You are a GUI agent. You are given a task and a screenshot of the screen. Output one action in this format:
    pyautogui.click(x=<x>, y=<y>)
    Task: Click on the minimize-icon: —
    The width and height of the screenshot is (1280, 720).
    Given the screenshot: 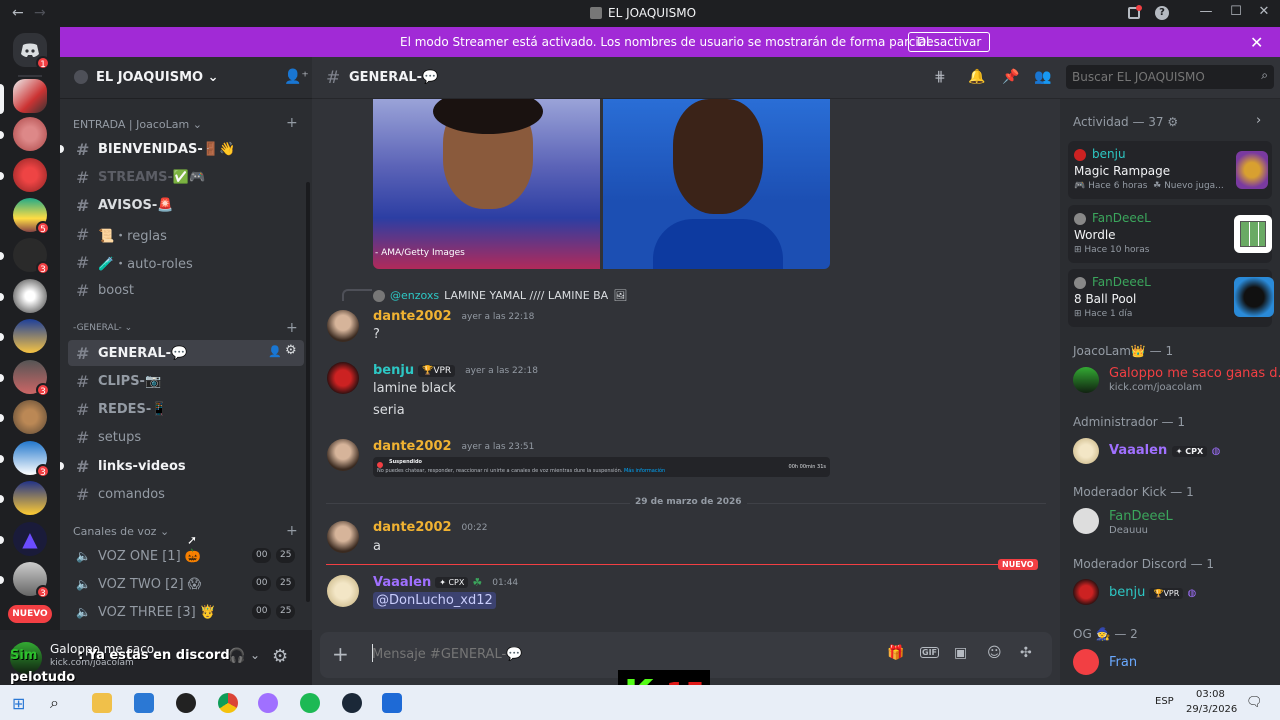 What is the action you would take?
    pyautogui.click(x=1206, y=14)
    